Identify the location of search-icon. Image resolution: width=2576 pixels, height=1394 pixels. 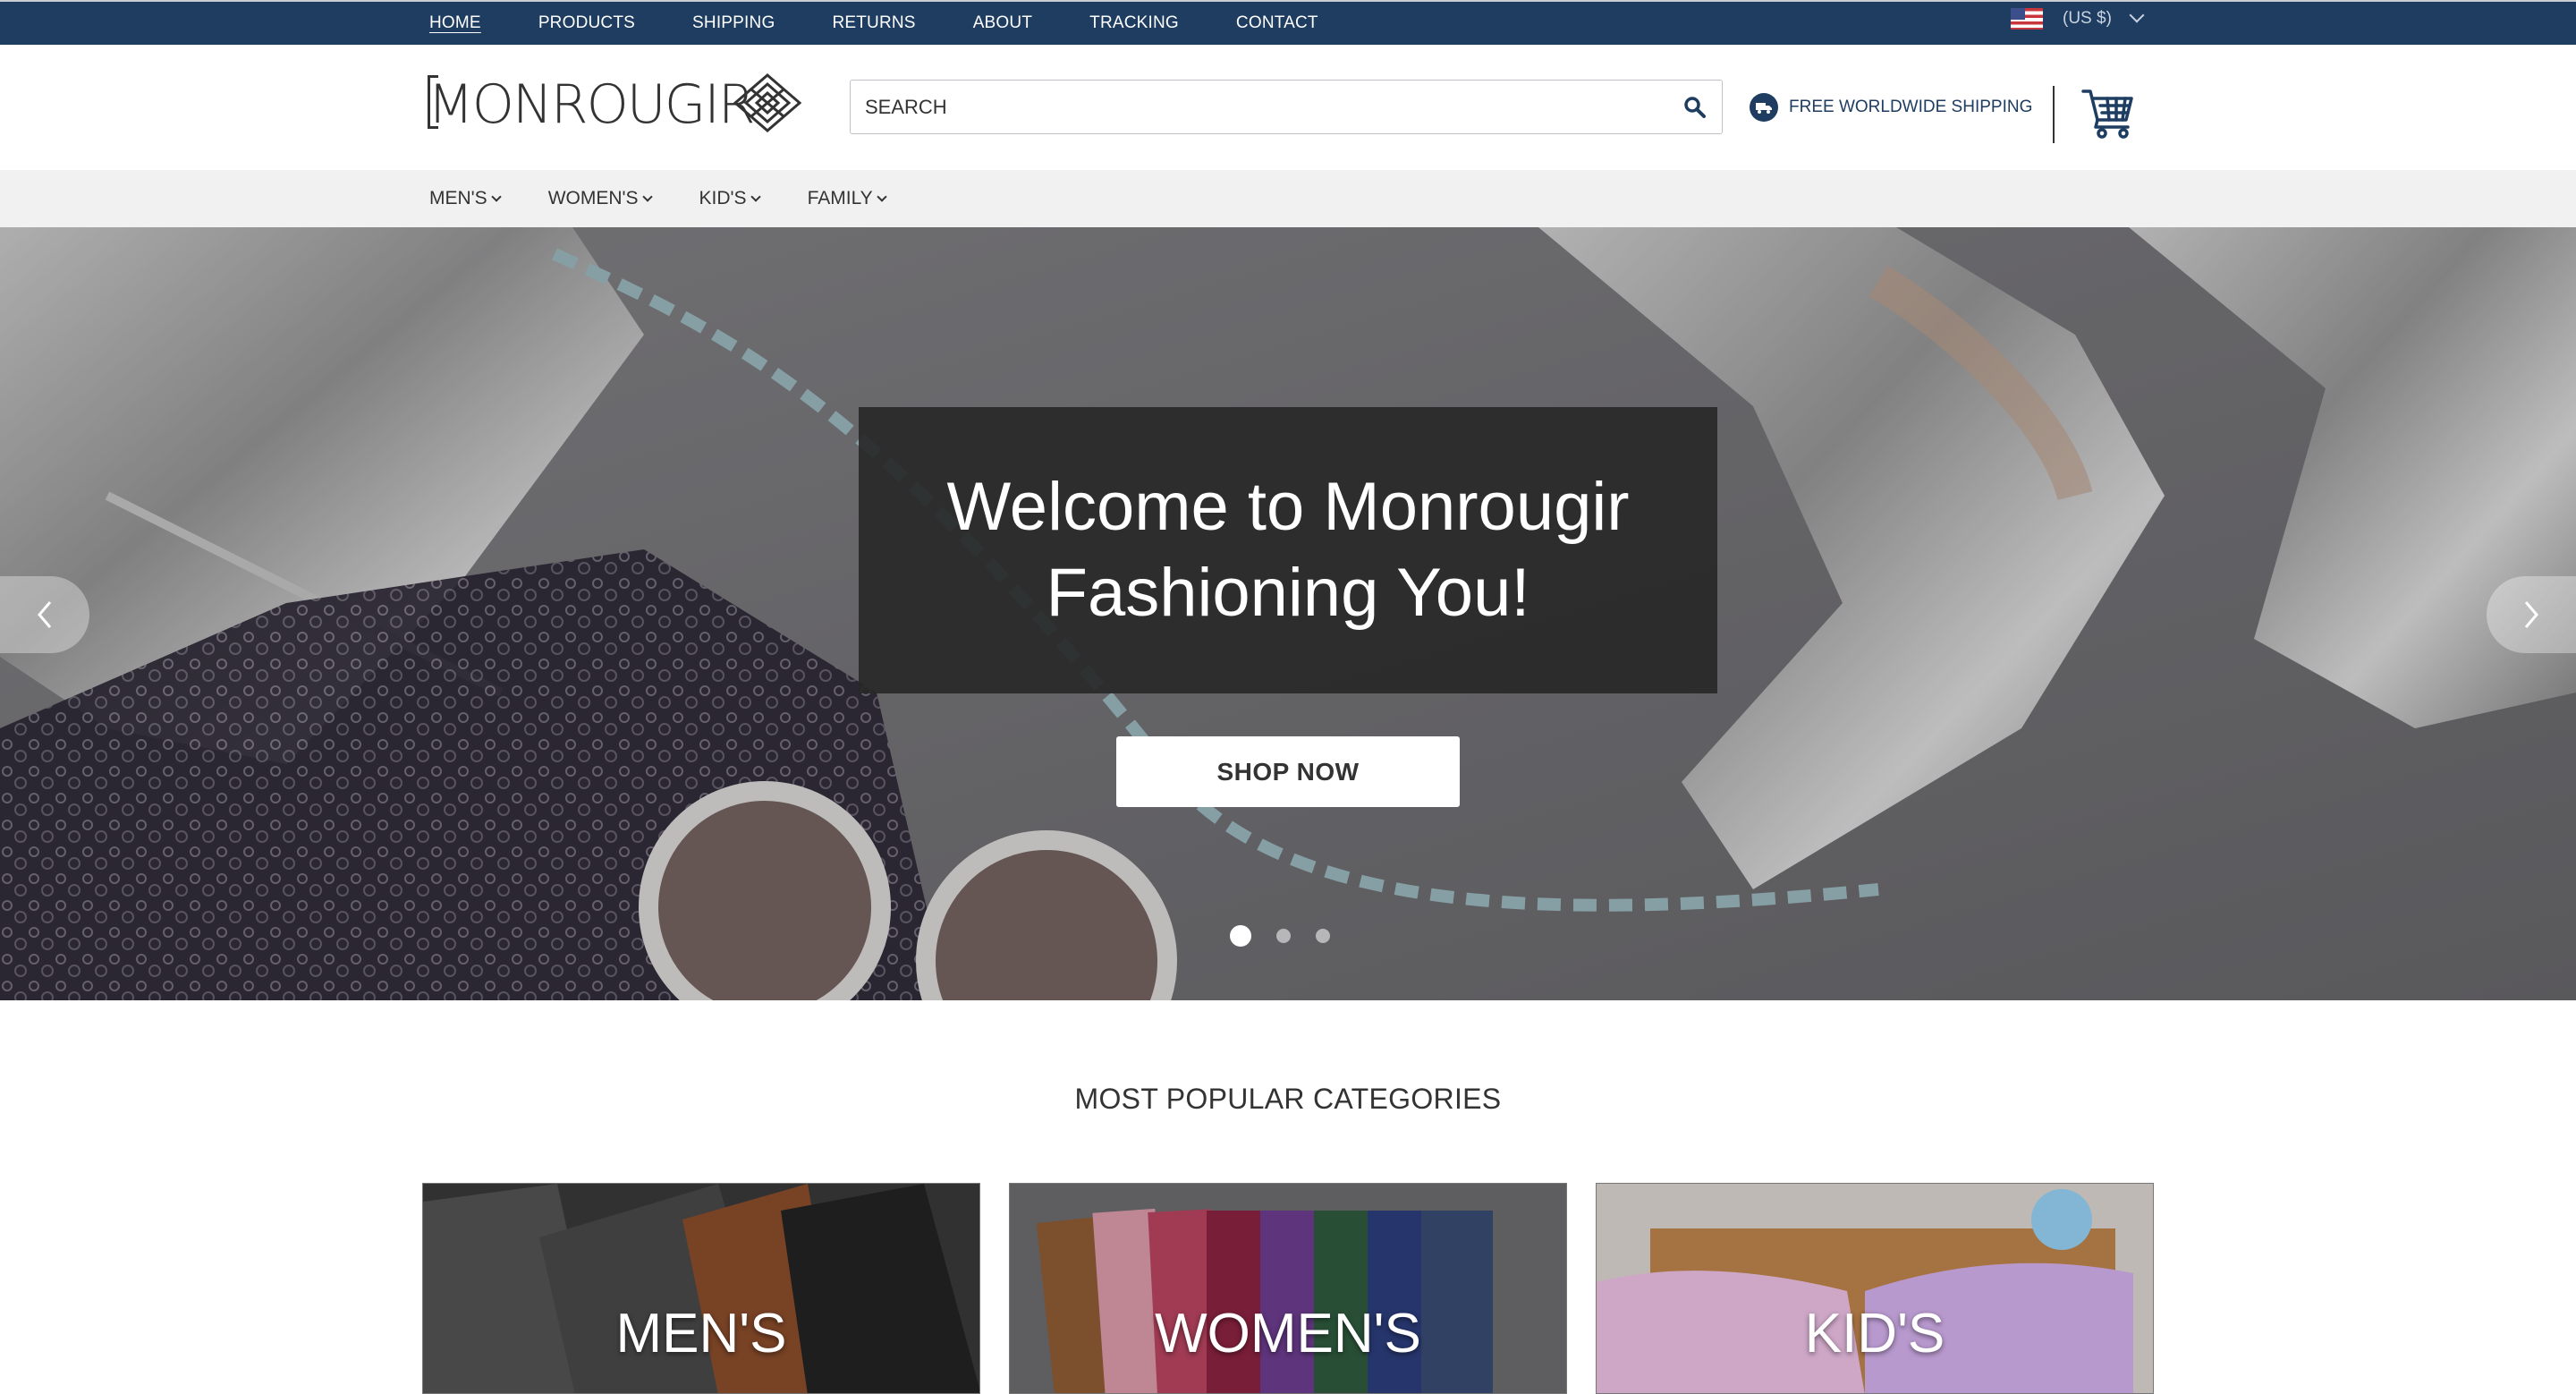
(1695, 107).